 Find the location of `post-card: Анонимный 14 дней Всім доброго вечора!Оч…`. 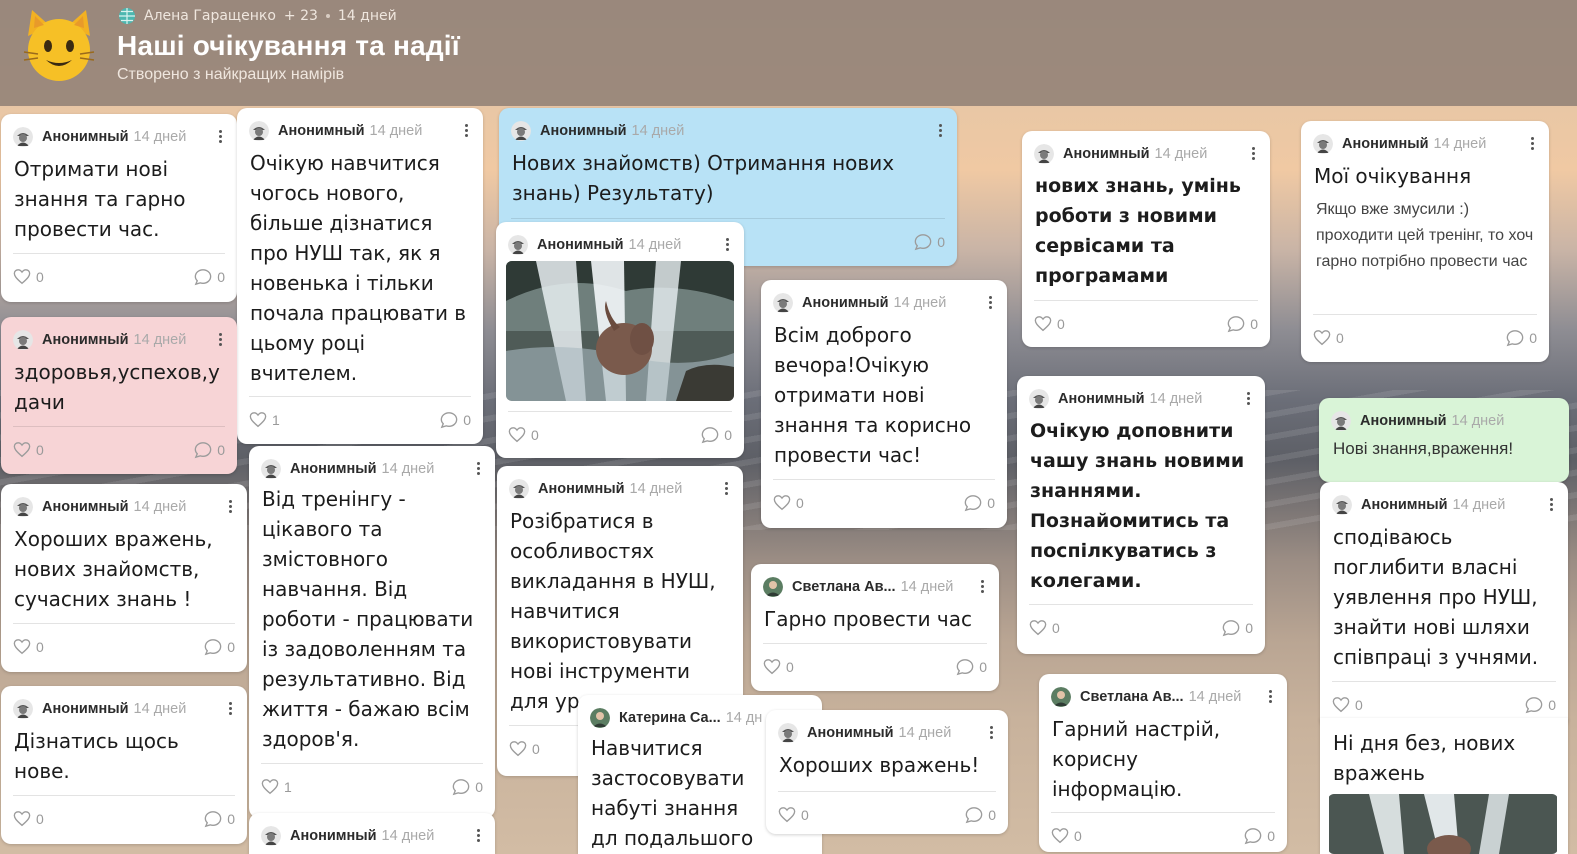

post-card: Анонимный 14 дней Всім доброго вечора!Оч… is located at coordinates (884, 404).